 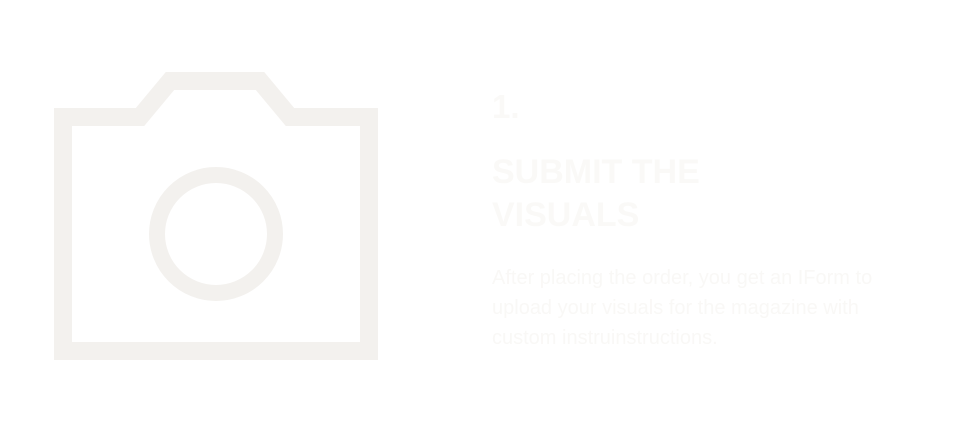 What do you see at coordinates (216, 234) in the screenshot?
I see `camera-lens-outline` at bounding box center [216, 234].